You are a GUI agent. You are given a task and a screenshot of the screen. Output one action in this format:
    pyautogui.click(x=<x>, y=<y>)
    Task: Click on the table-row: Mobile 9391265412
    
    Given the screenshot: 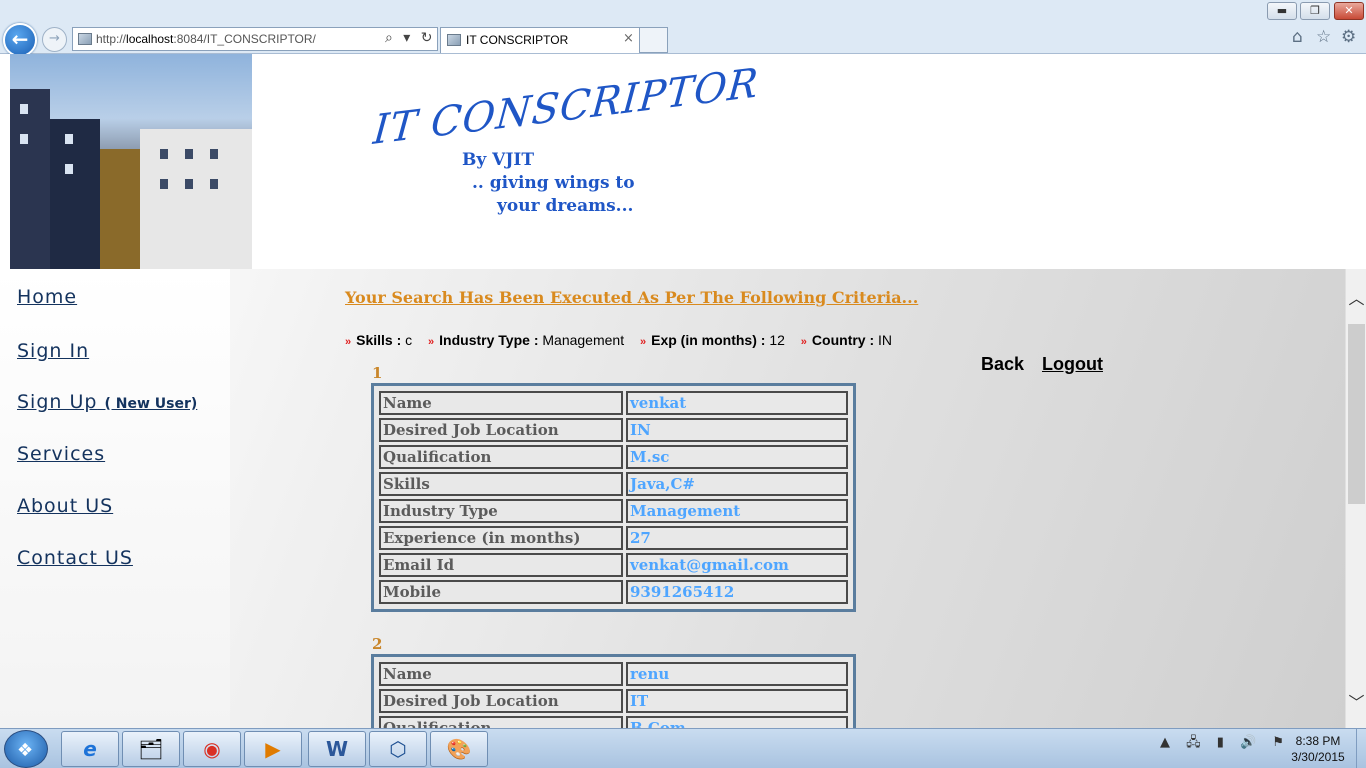 What is the action you would take?
    pyautogui.click(x=613, y=592)
    